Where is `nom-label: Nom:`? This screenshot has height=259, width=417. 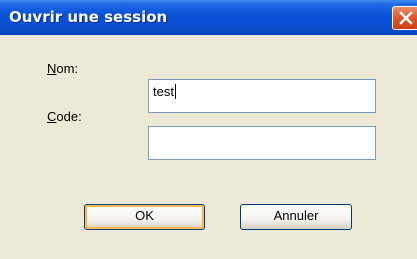
nom-label: Nom: is located at coordinates (62, 68).